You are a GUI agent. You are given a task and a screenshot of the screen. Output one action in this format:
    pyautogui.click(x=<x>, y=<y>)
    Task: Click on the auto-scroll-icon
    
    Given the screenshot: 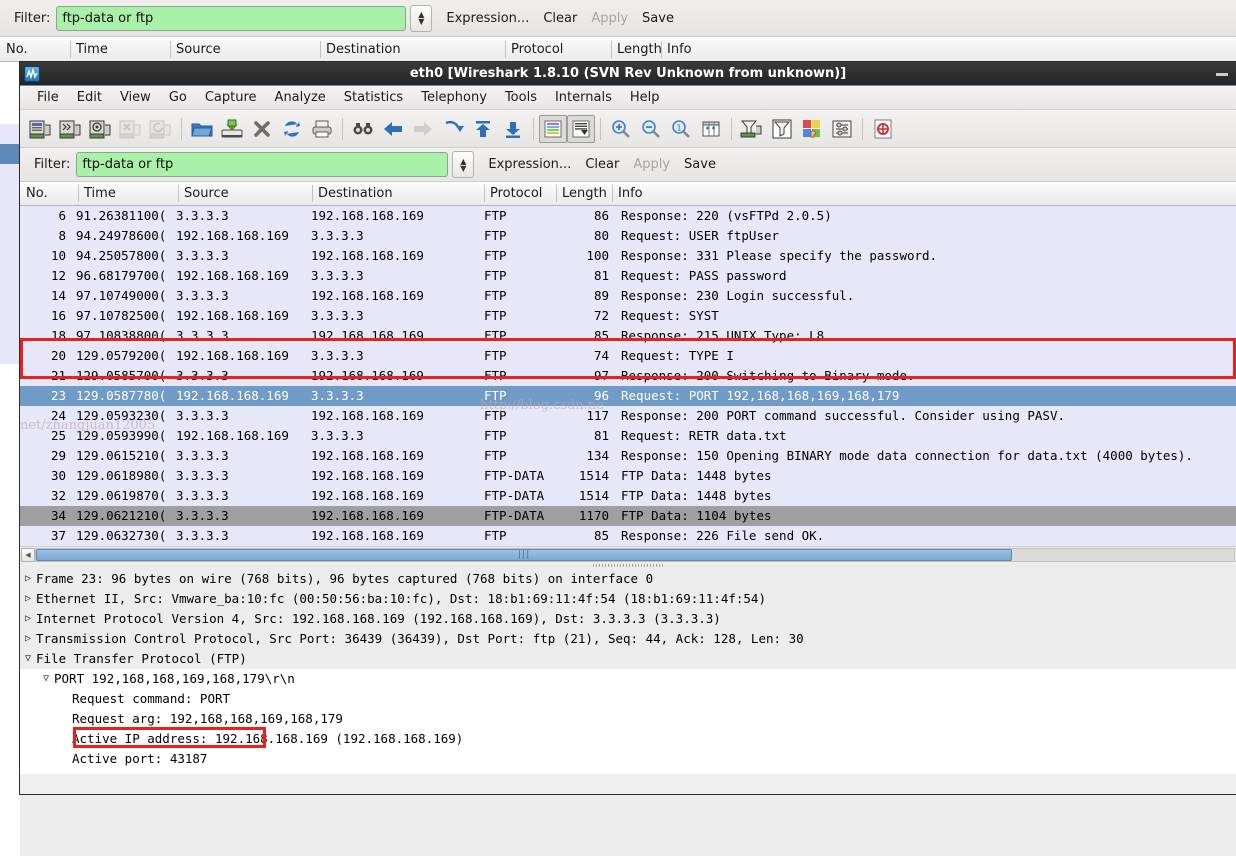 What is the action you would take?
    pyautogui.click(x=581, y=128)
    